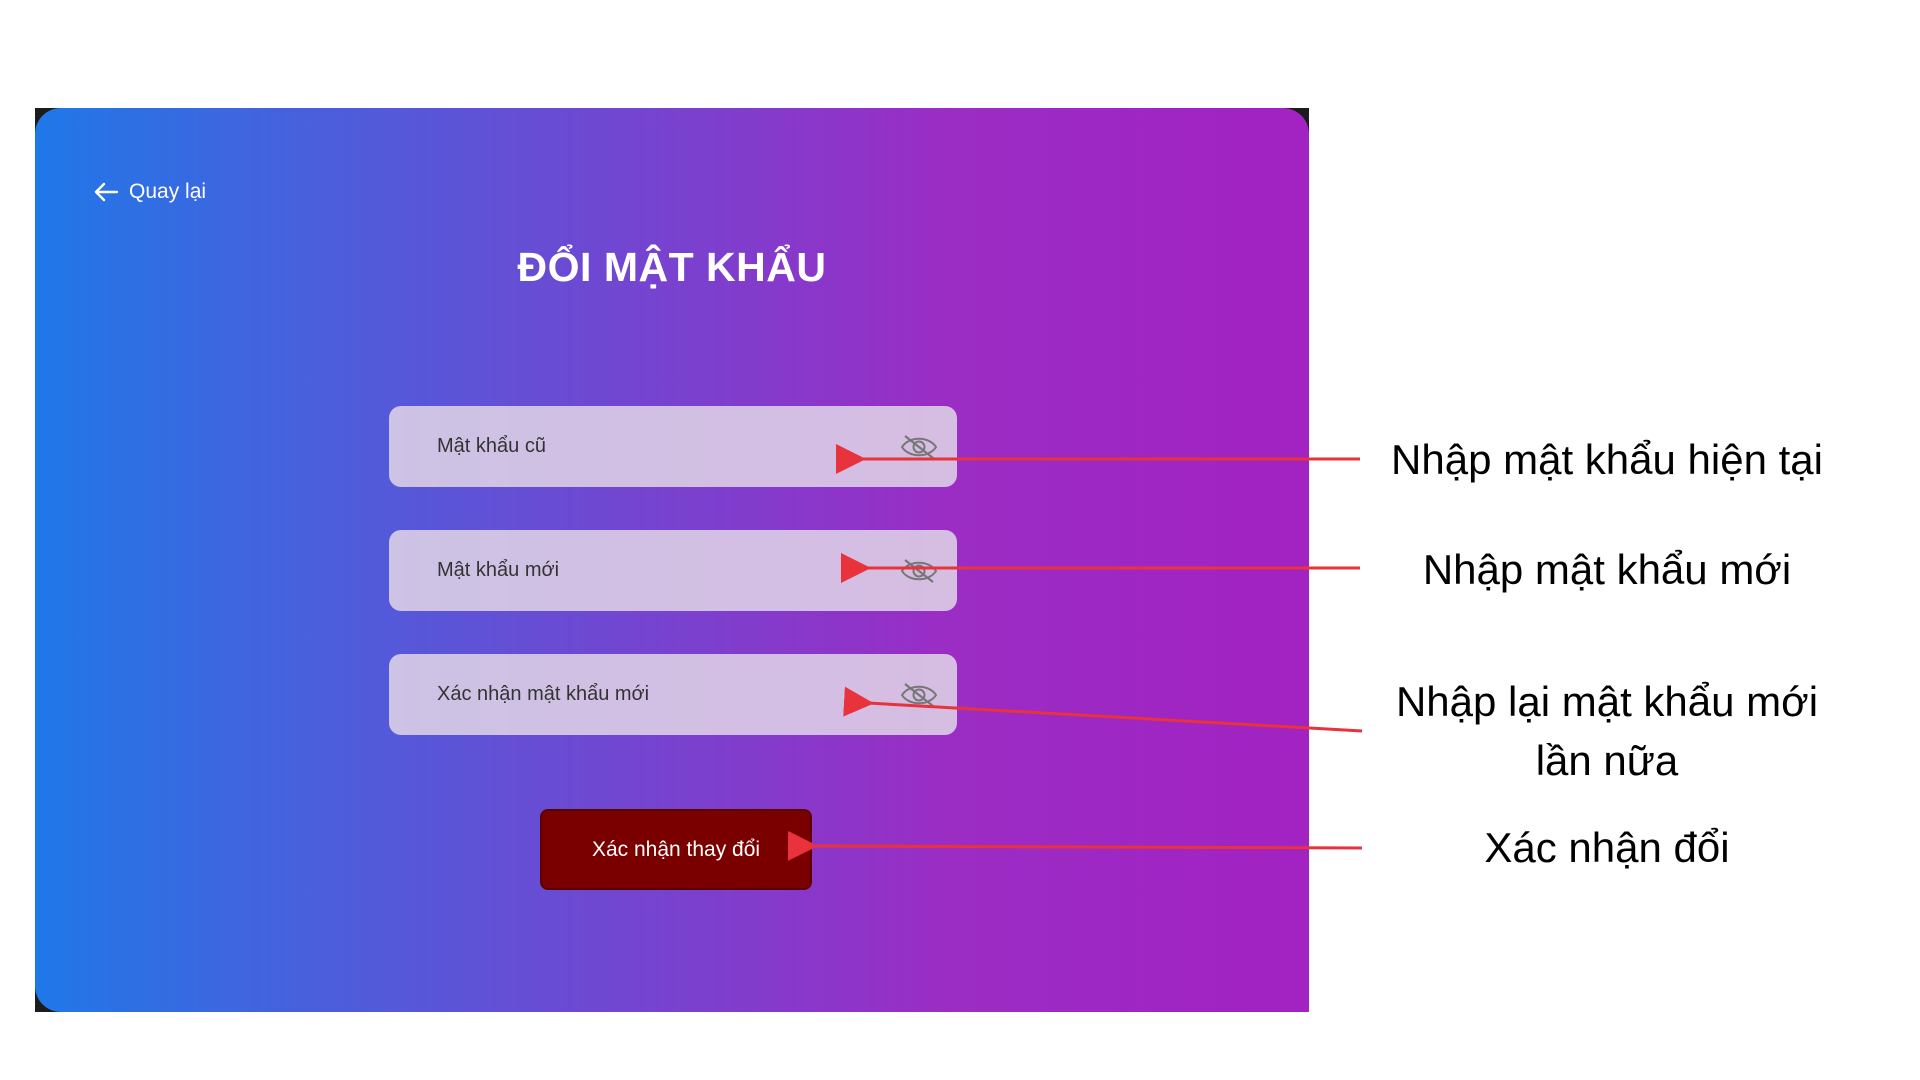 This screenshot has height=1080, width=1920. I want to click on new-password-placeholder: Mật khẩu mới, so click(498, 570).